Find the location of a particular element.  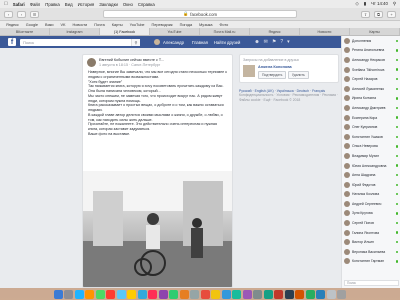

chat-search-input: Поиск is located at coordinates (371, 283).